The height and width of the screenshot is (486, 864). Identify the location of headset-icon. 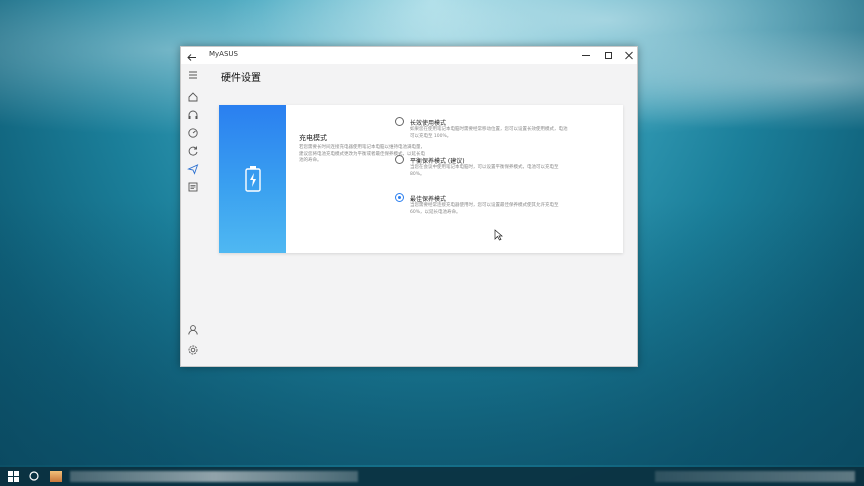
(193, 114).